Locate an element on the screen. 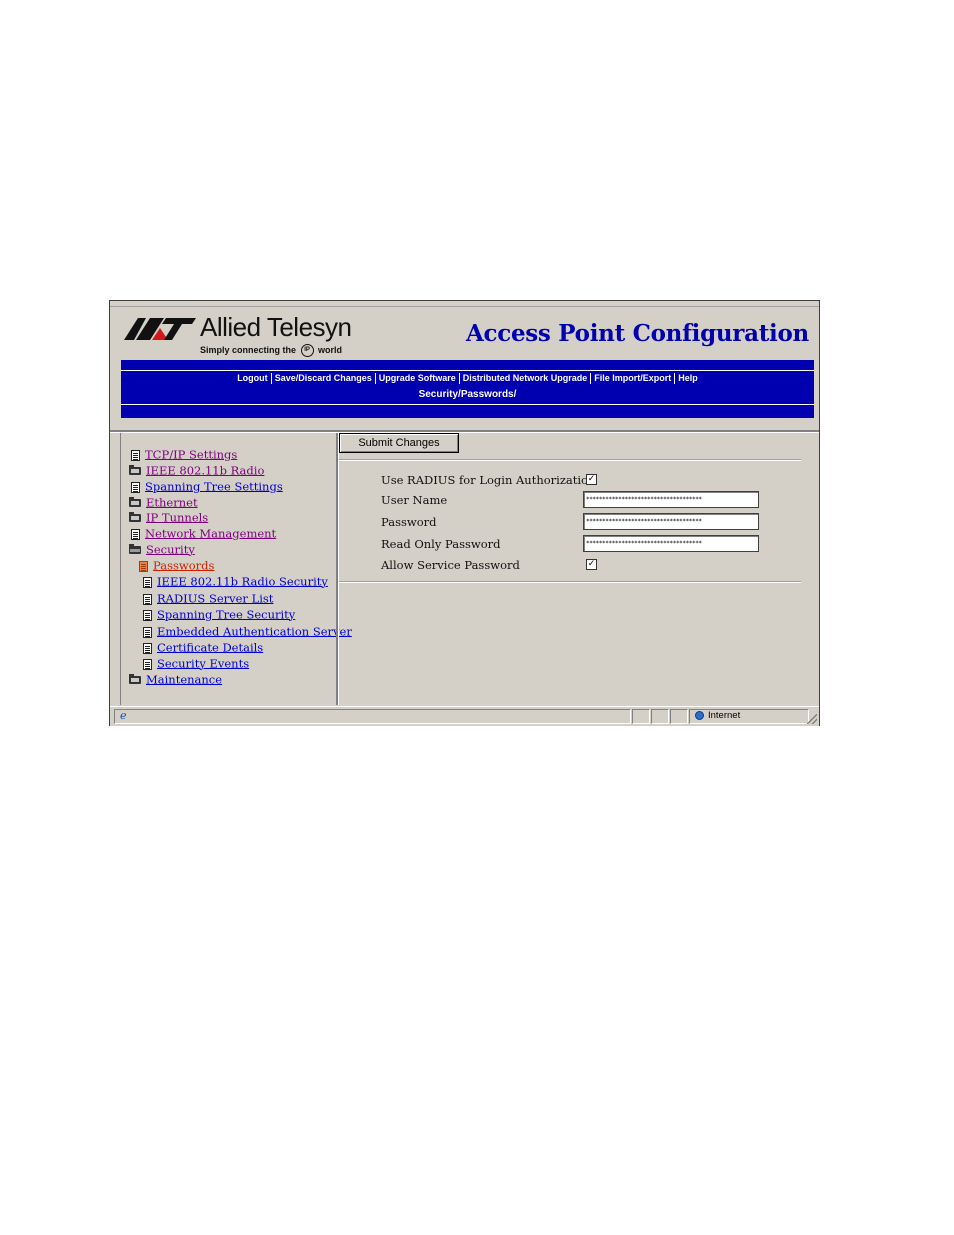  security-zone: Internet is located at coordinates (717, 715).